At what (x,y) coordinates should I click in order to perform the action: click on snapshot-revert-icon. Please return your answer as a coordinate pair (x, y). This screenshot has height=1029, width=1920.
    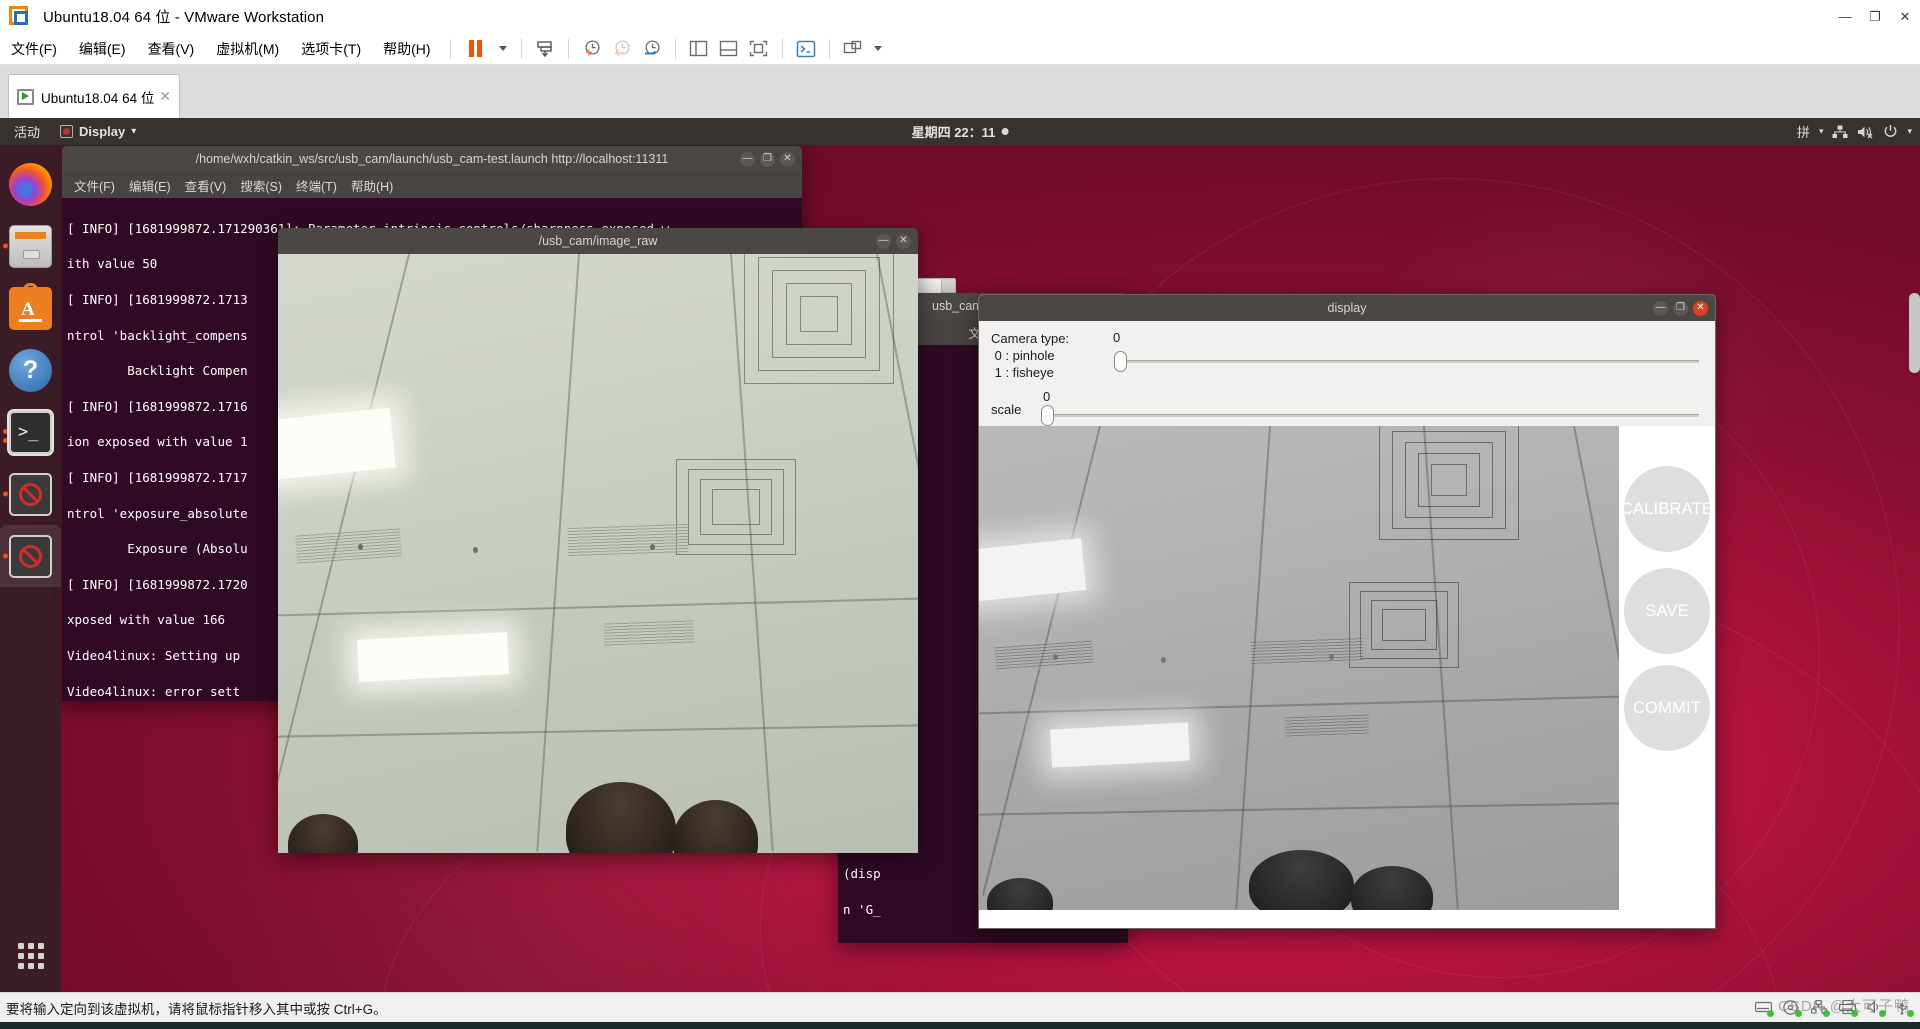
    Looking at the image, I should click on (622, 48).